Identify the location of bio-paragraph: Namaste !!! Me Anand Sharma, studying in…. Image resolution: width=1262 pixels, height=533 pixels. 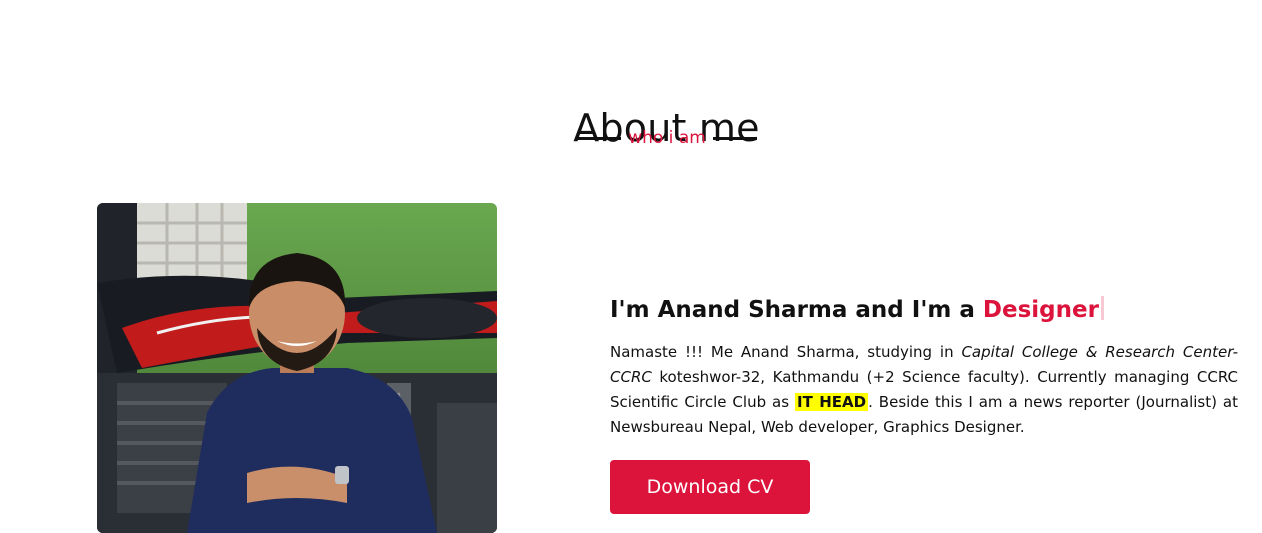
(924, 390).